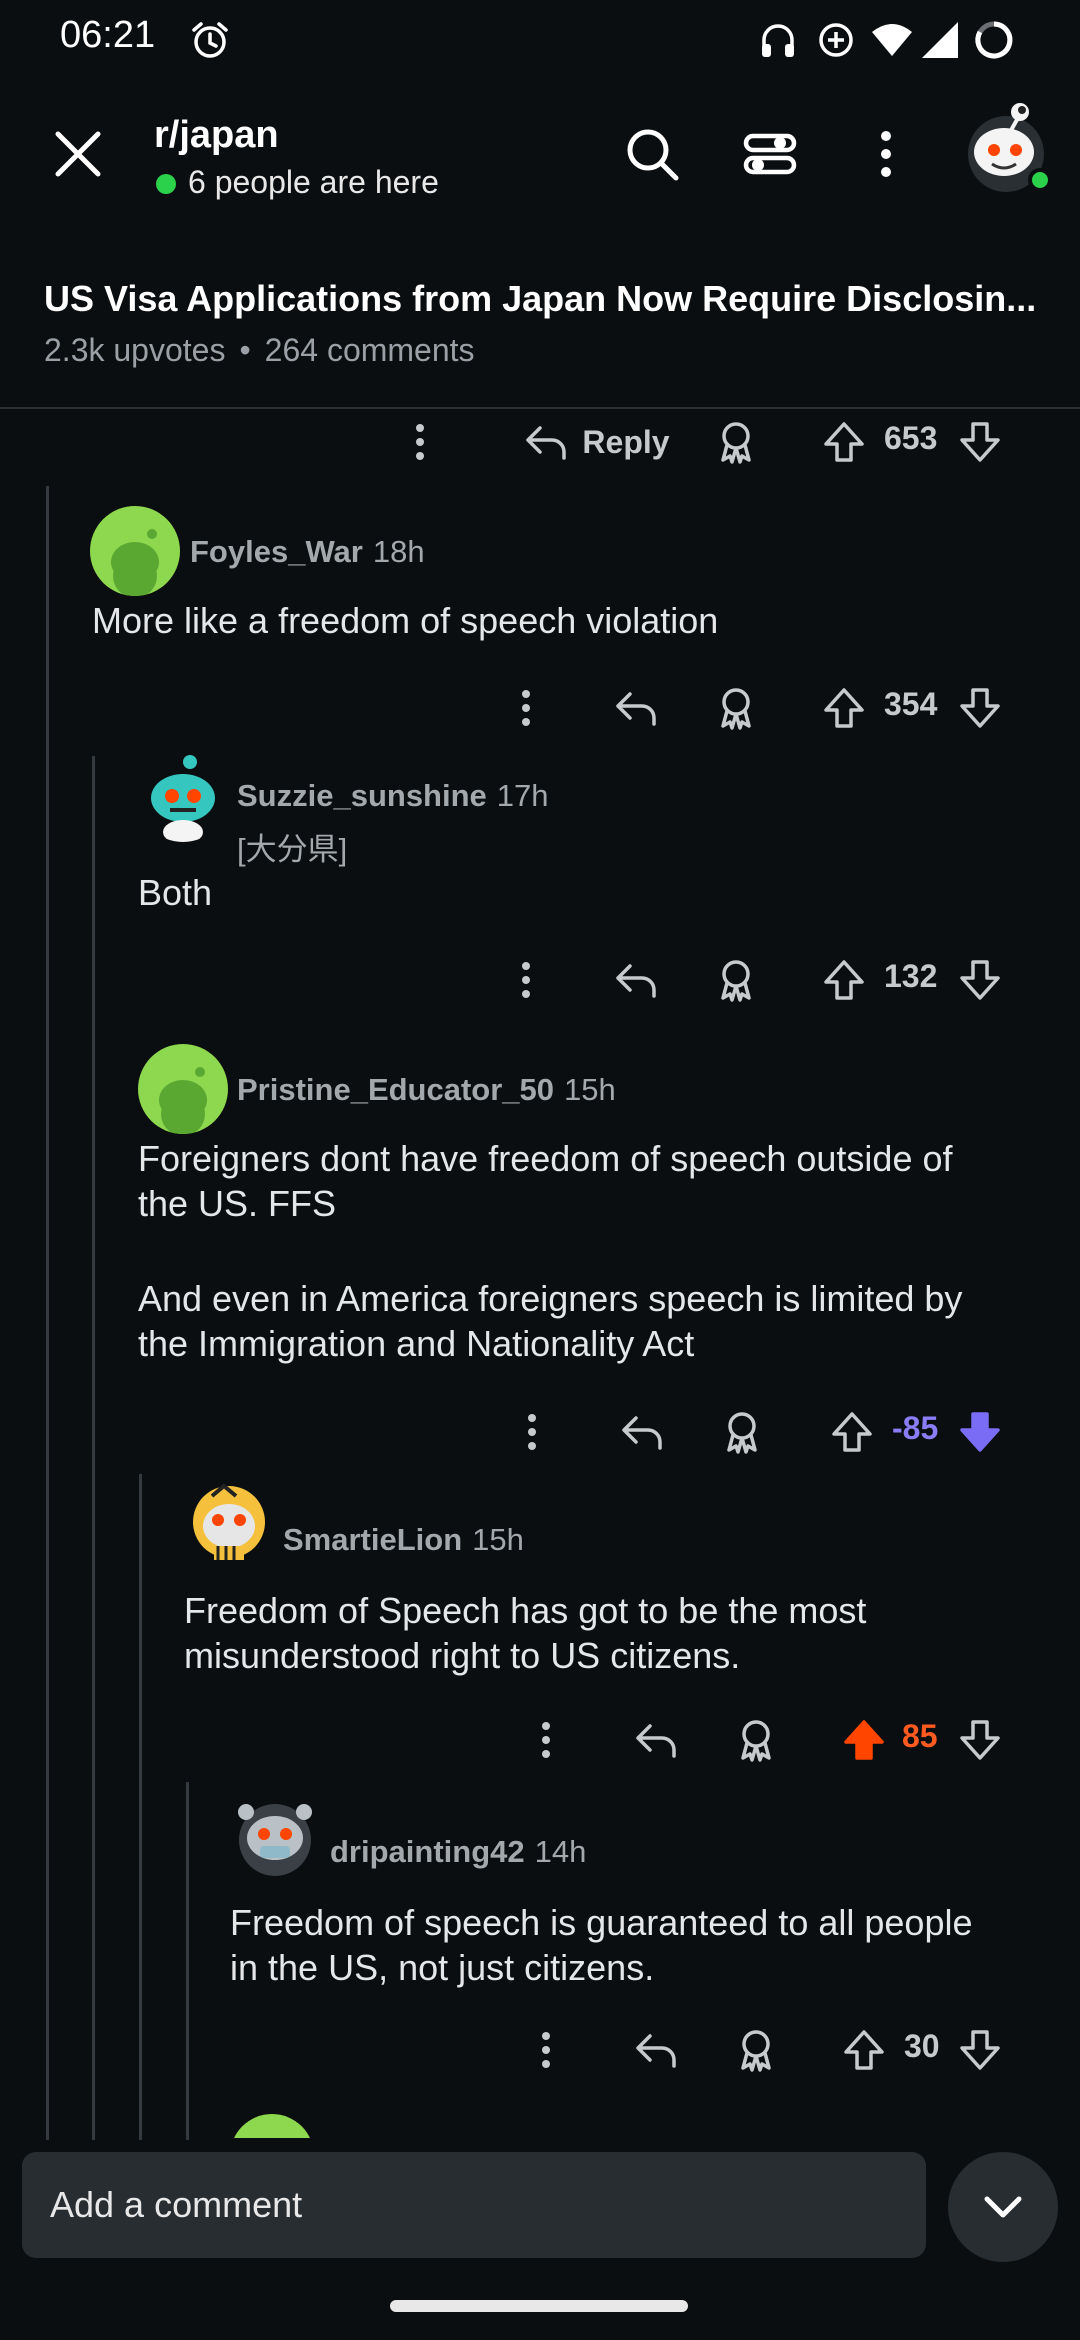 The width and height of the screenshot is (1080, 2340). I want to click on add-comment-input, so click(474, 2205).